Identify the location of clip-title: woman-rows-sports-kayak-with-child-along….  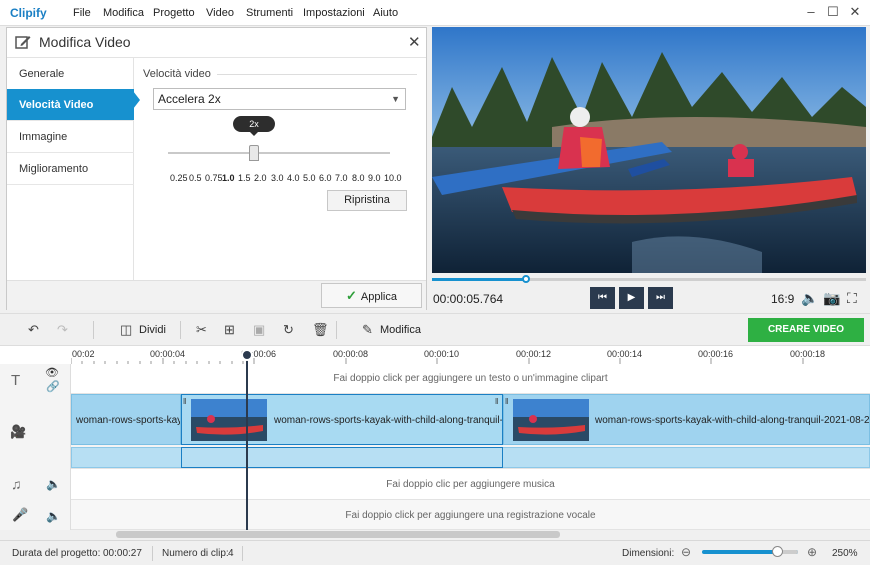
(388, 420).